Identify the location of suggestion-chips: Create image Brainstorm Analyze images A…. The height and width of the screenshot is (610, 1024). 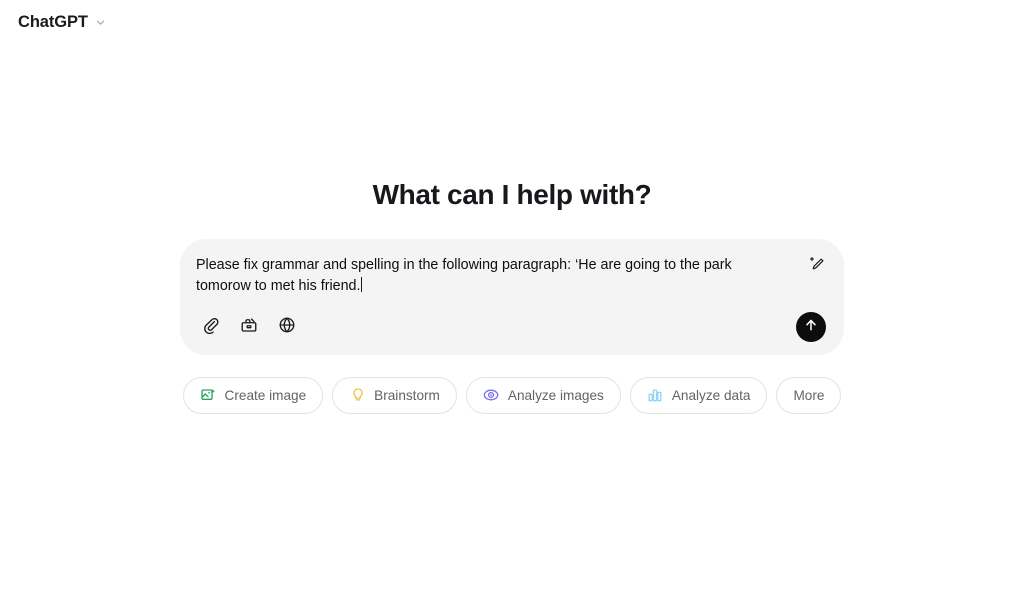
(512, 395).